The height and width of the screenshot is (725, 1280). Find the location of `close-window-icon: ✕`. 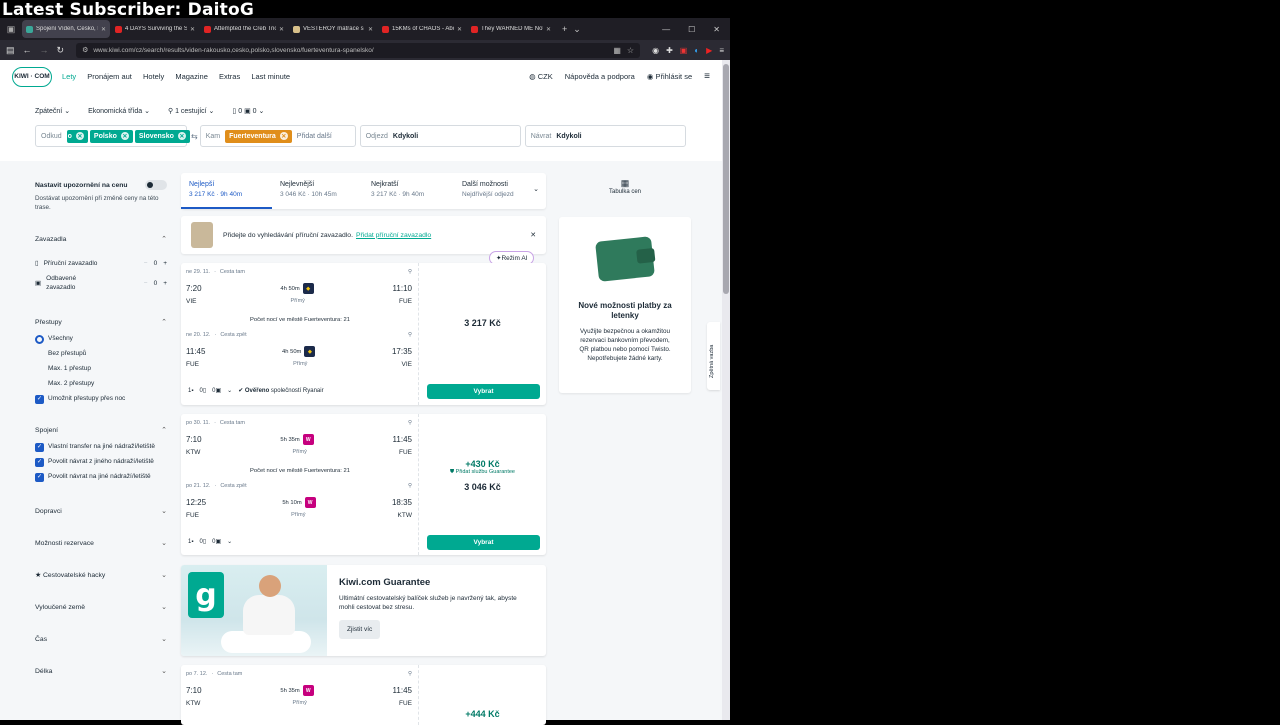

close-window-icon: ✕ is located at coordinates (716, 29).